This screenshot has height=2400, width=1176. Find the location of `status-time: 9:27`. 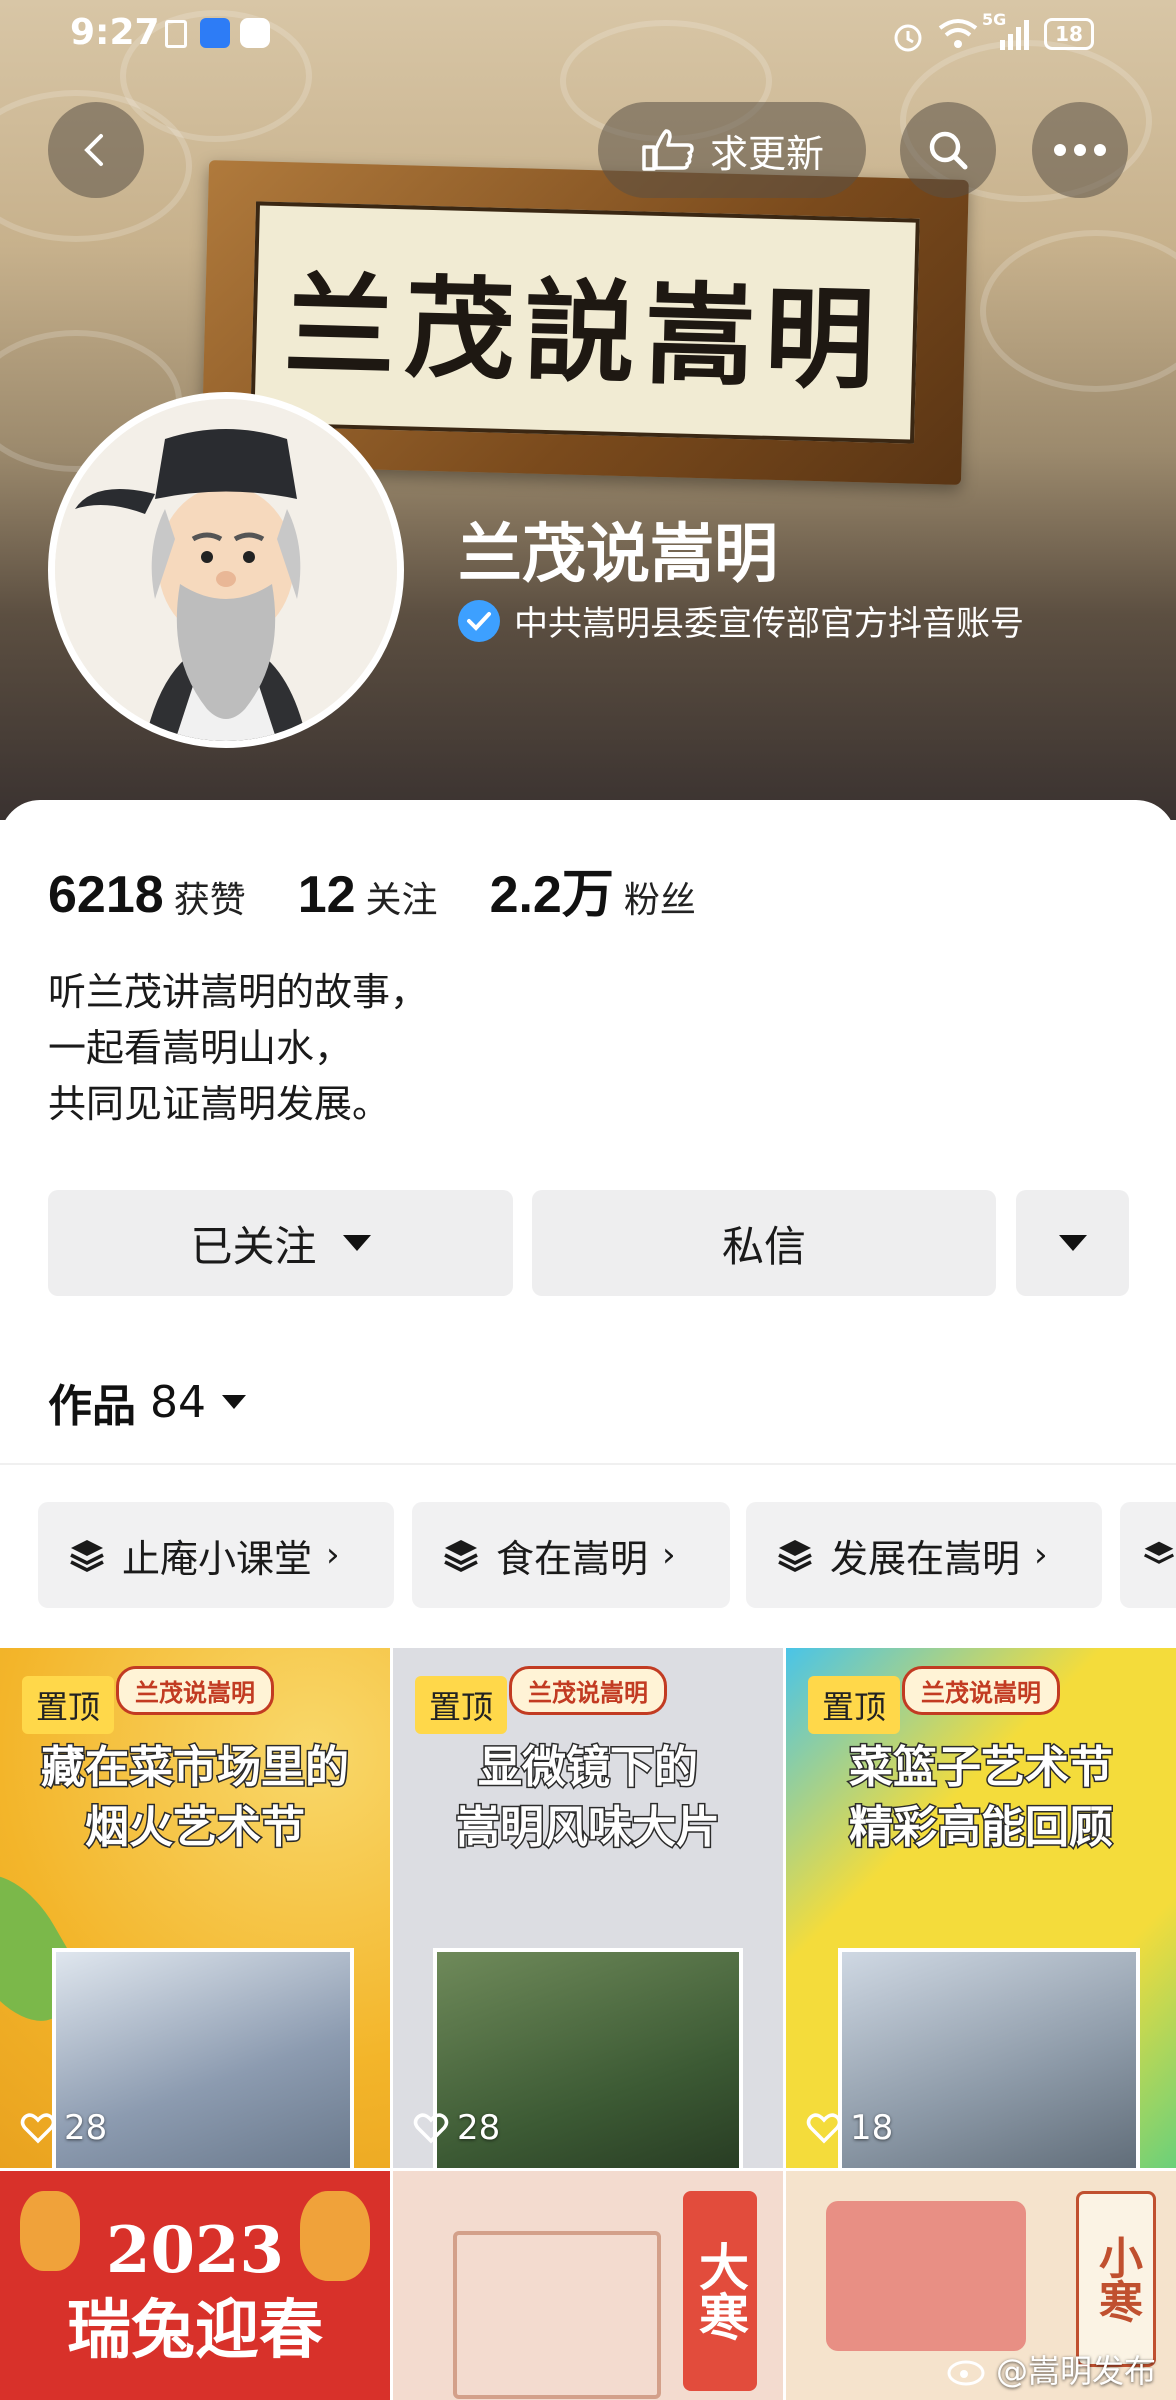

status-time: 9:27 is located at coordinates (115, 32).